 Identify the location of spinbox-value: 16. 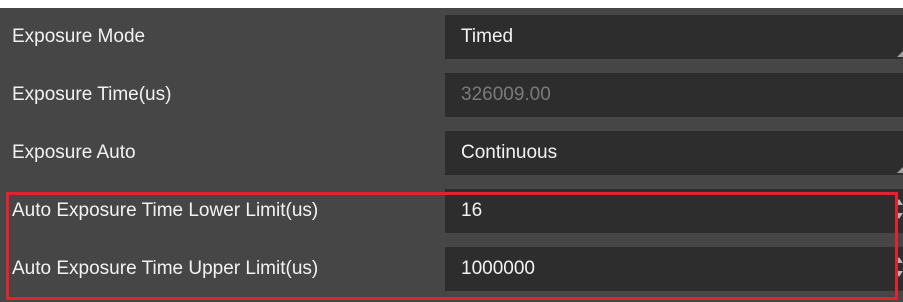
(472, 210).